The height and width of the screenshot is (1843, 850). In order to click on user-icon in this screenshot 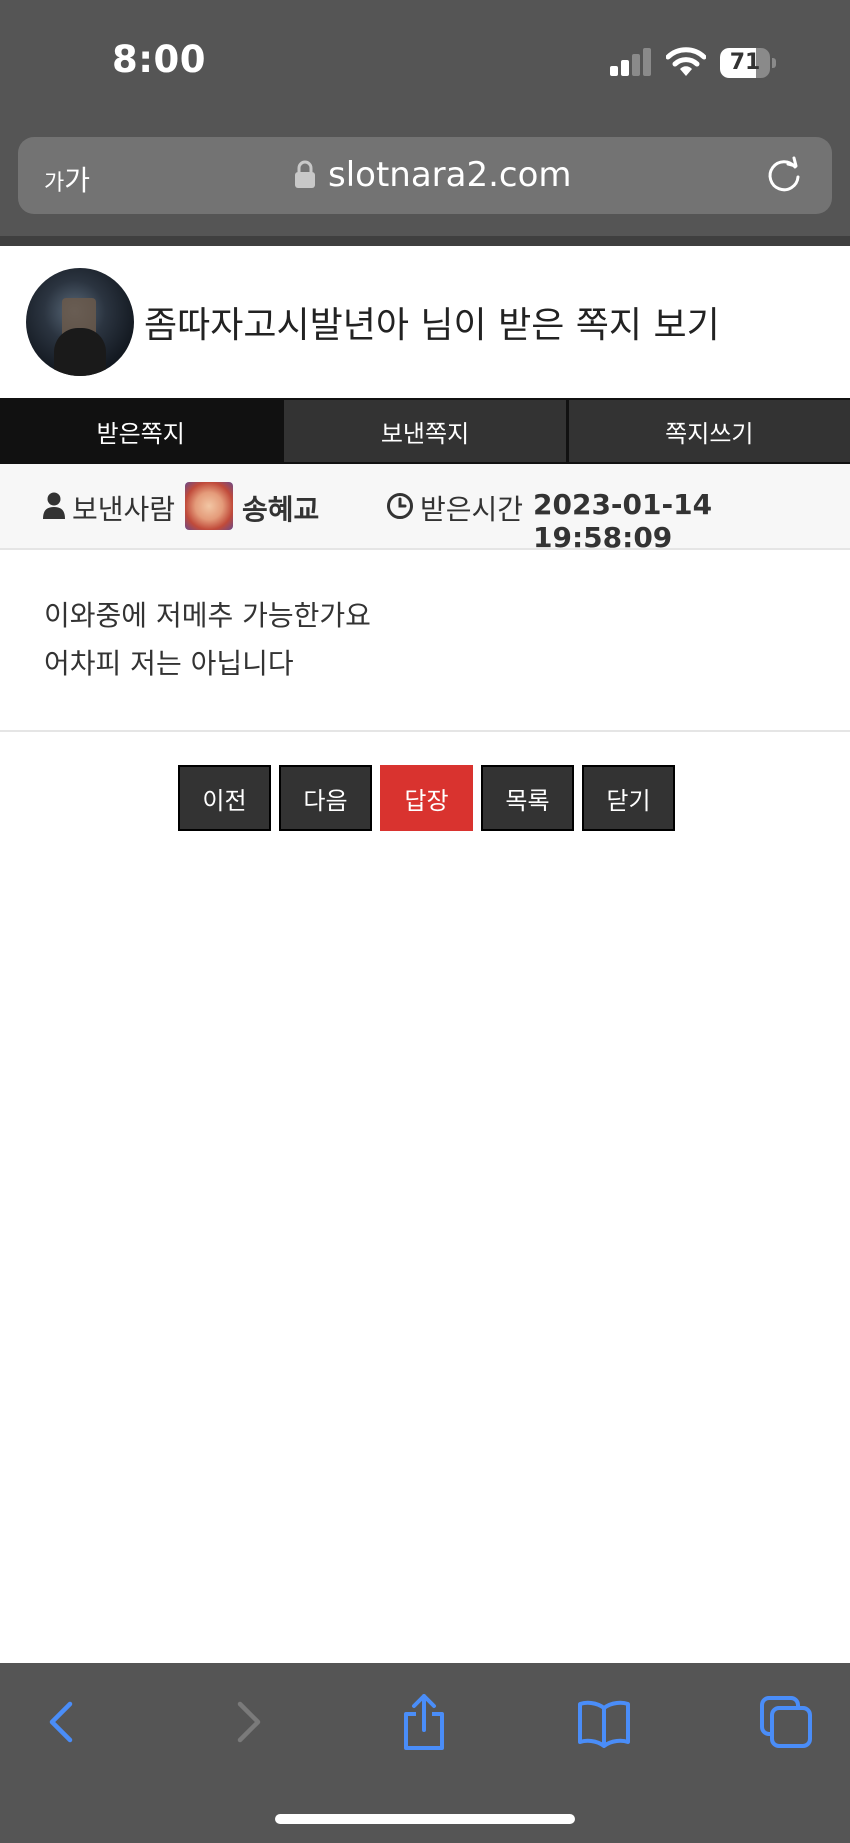, I will do `click(54, 505)`.